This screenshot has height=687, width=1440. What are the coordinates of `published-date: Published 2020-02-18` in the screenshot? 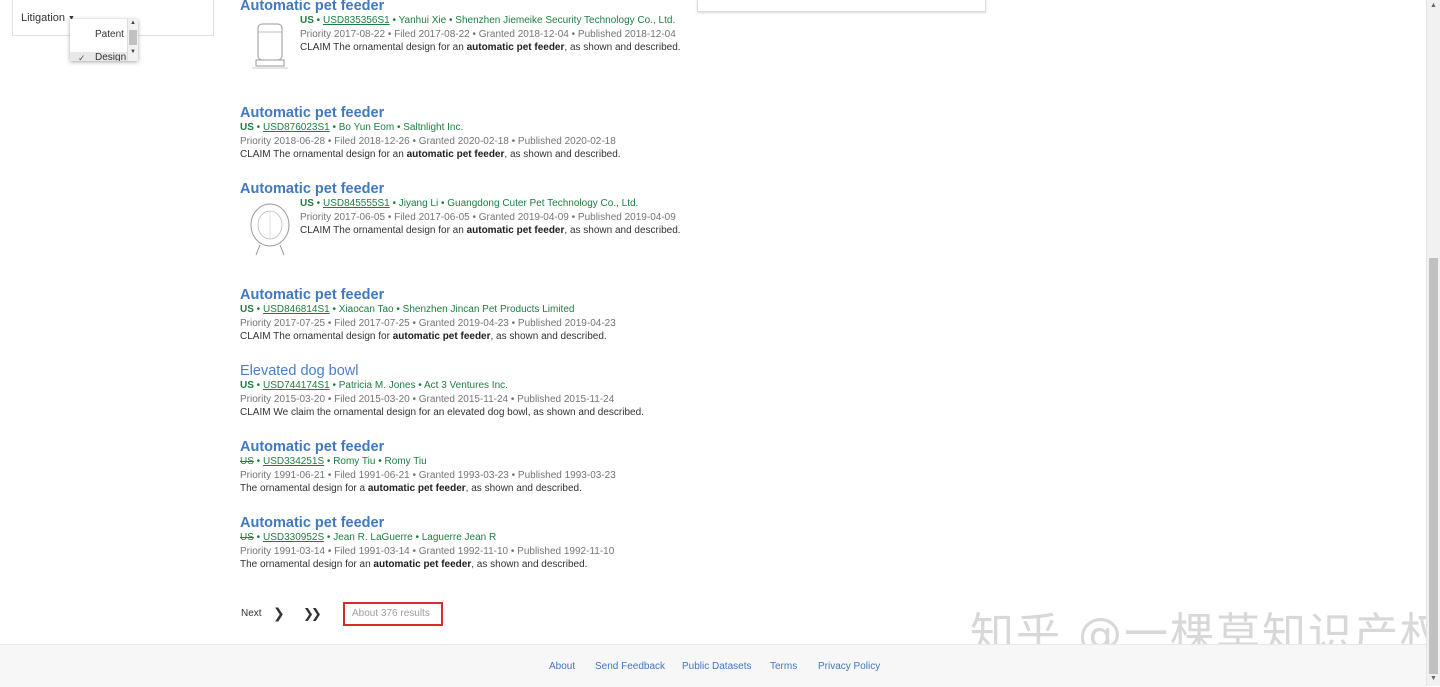 It's located at (566, 141).